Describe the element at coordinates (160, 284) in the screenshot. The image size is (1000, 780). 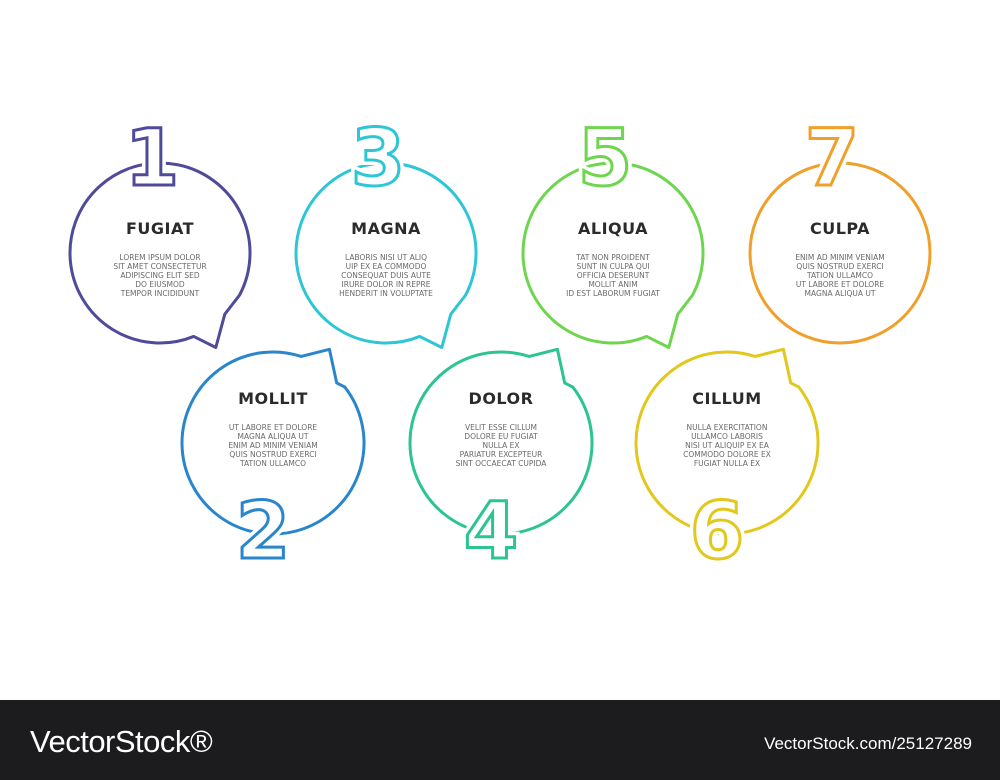
I see `description-line: DO EIUSMOD` at that location.